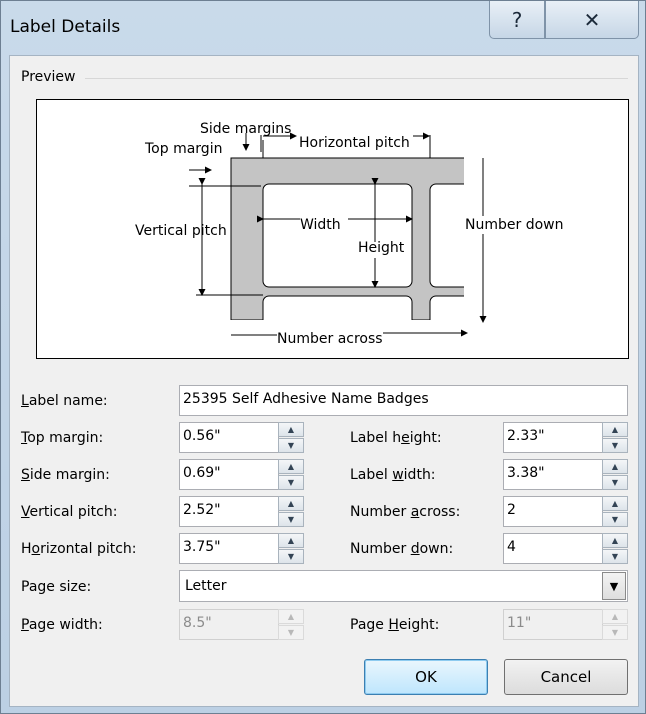 Image resolution: width=646 pixels, height=714 pixels. Describe the element at coordinates (566, 677) in the screenshot. I see `cancel-button: Cancel` at that location.